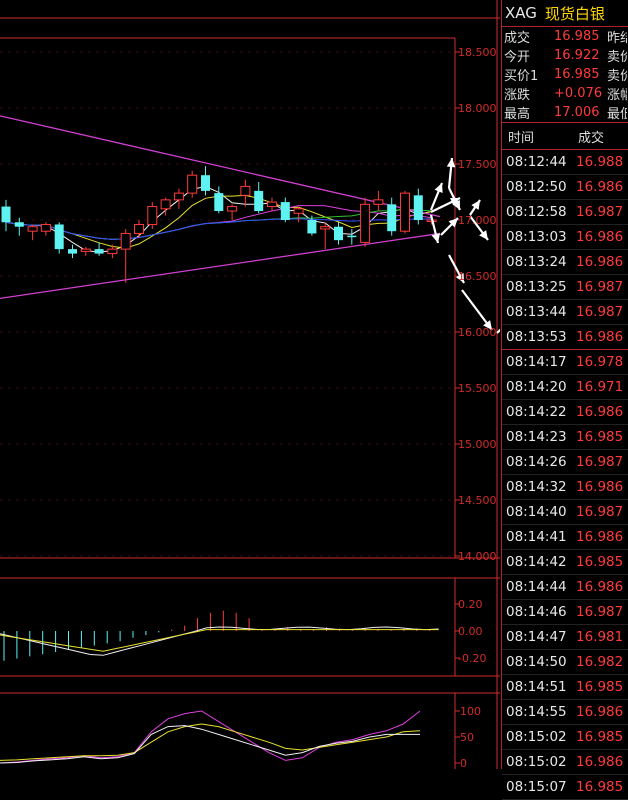 This screenshot has width=628, height=800. What do you see at coordinates (600, 637) in the screenshot?
I see `tick-price: 16.981` at bounding box center [600, 637].